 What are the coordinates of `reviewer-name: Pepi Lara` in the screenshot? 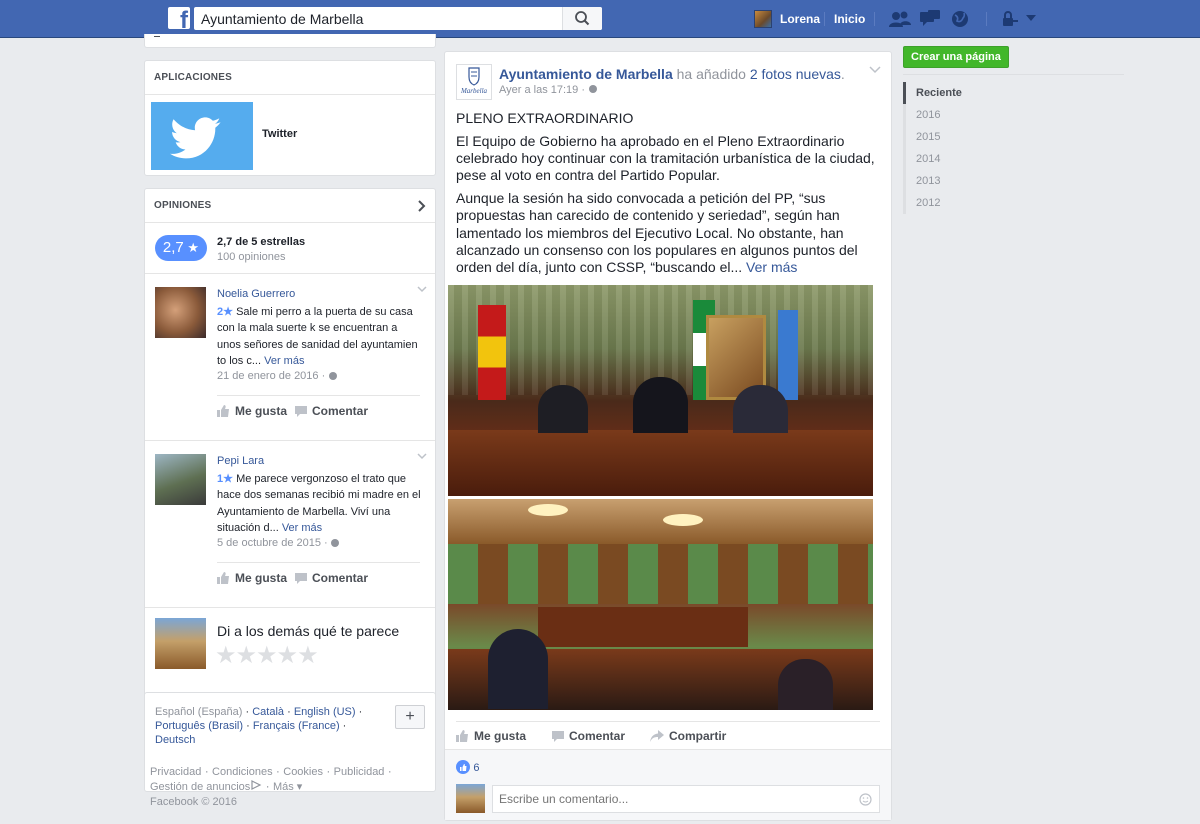 It's located at (240, 461).